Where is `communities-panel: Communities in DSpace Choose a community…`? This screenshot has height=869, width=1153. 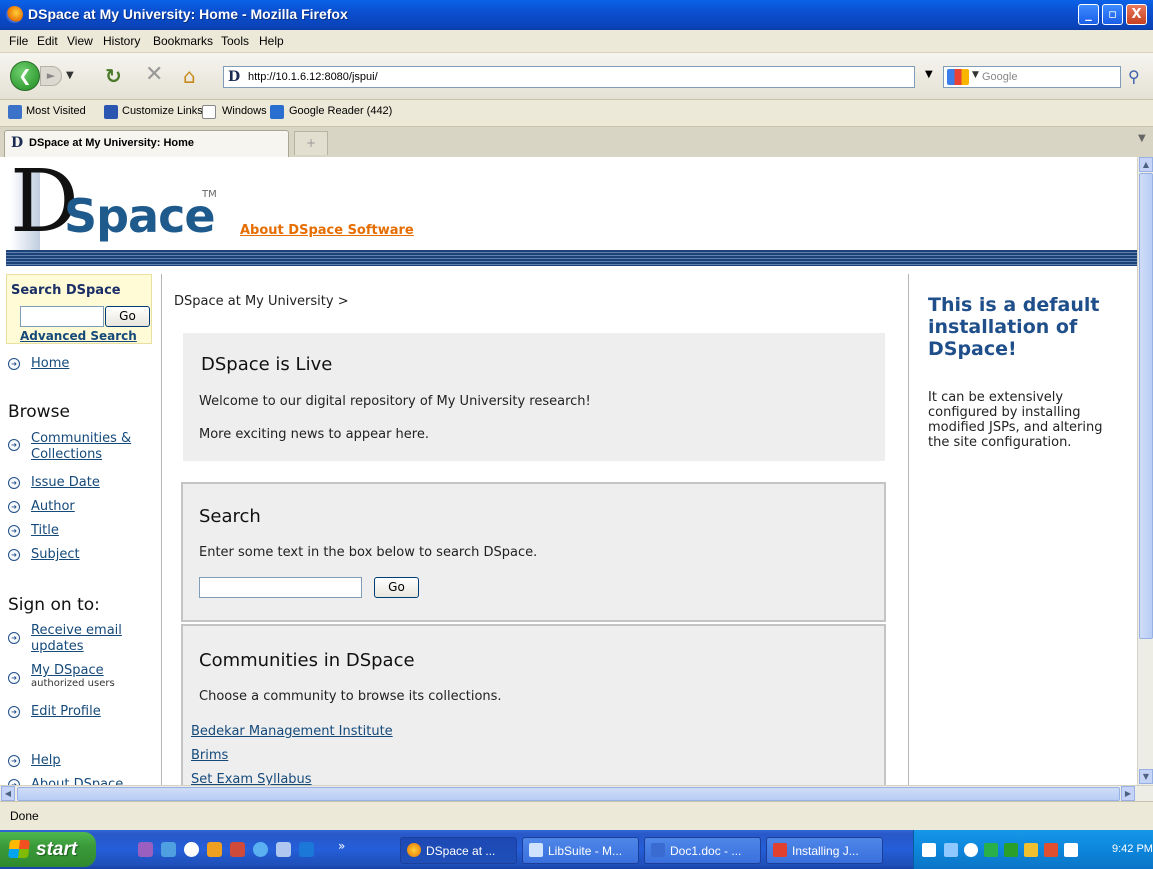
communities-panel: Communities in DSpace Choose a community… is located at coordinates (533, 704).